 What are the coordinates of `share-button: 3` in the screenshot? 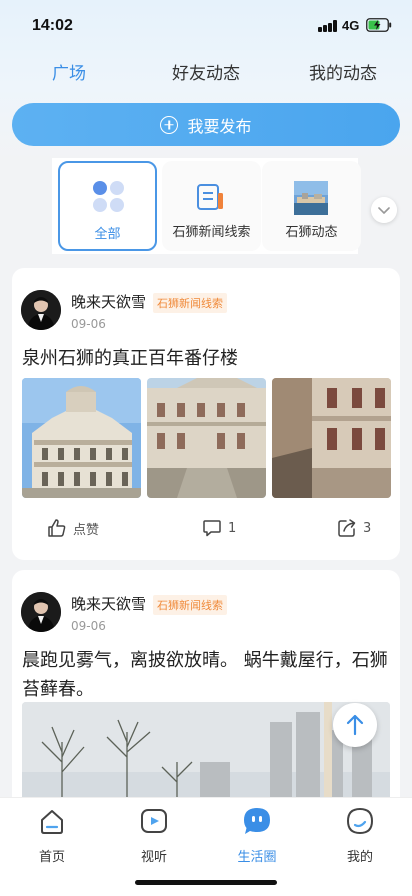 It's located at (354, 528).